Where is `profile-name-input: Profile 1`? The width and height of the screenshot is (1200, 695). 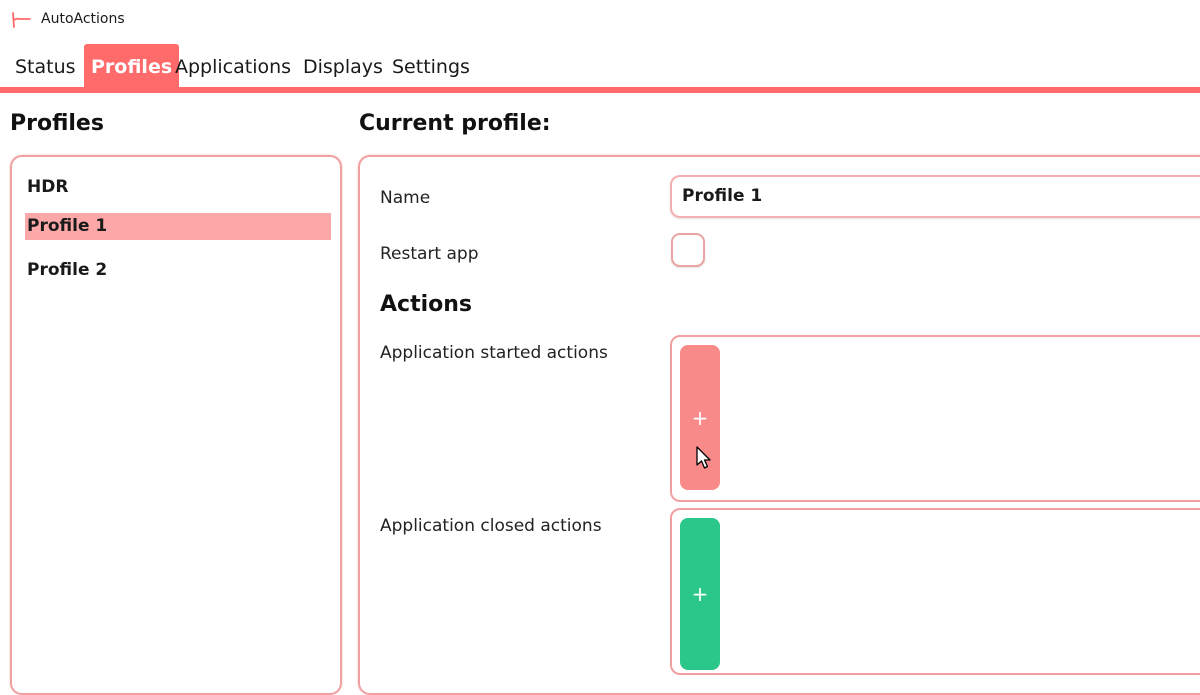
profile-name-input: Profile 1 is located at coordinates (935, 196).